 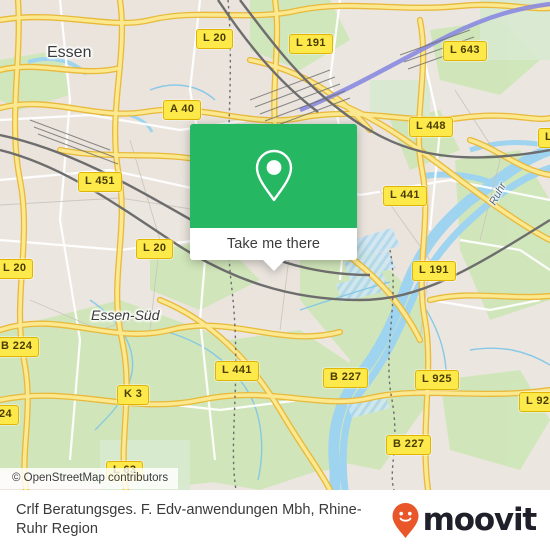 What do you see at coordinates (273, 265) in the screenshot?
I see `card-pointer-tail` at bounding box center [273, 265].